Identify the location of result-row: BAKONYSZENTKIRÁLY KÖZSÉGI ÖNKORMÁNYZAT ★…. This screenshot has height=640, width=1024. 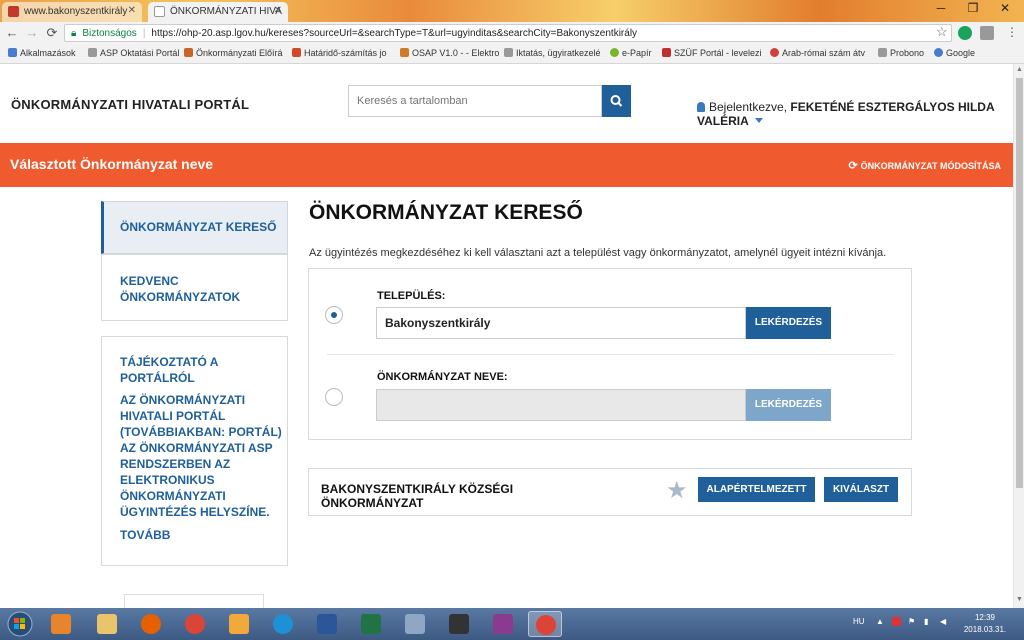
(610, 492).